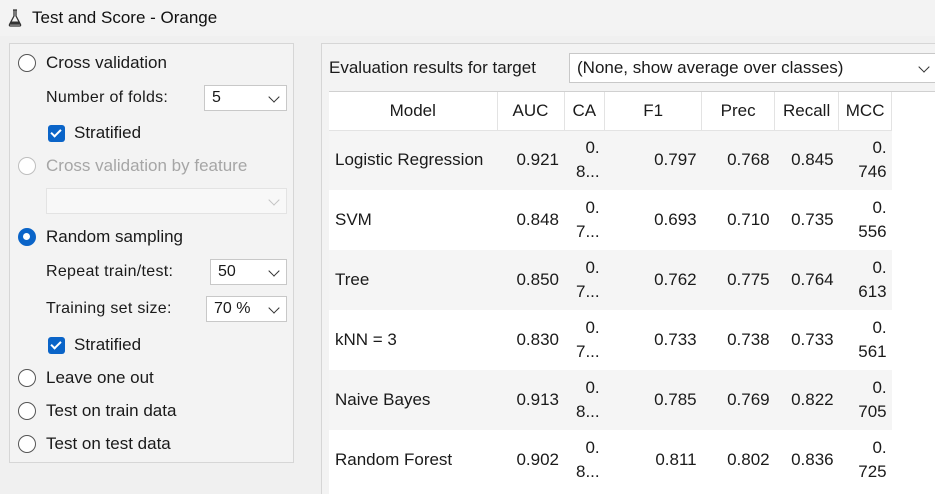  I want to click on column-header-ca: CA, so click(585, 111).